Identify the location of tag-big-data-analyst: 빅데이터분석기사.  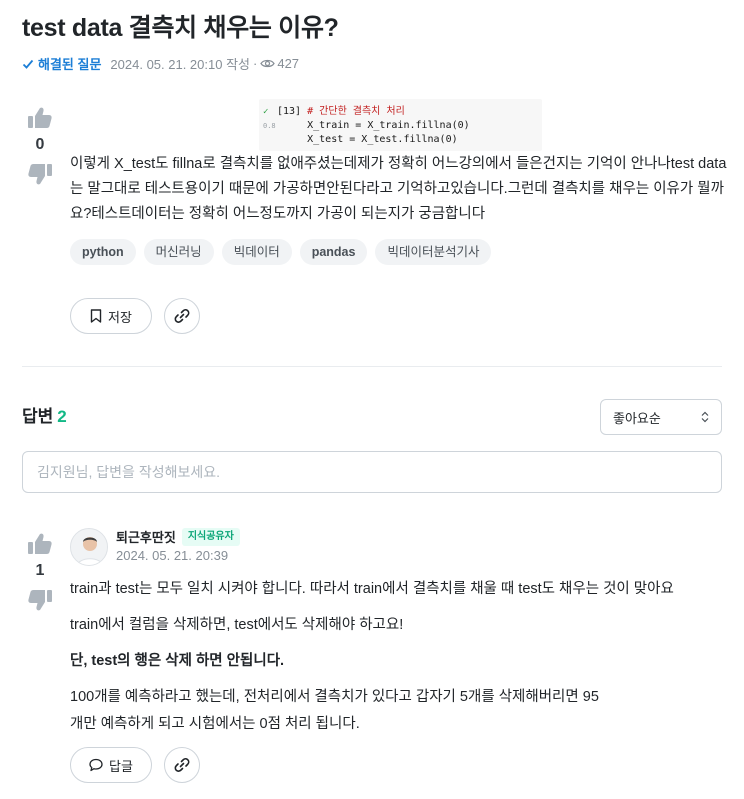
(433, 252).